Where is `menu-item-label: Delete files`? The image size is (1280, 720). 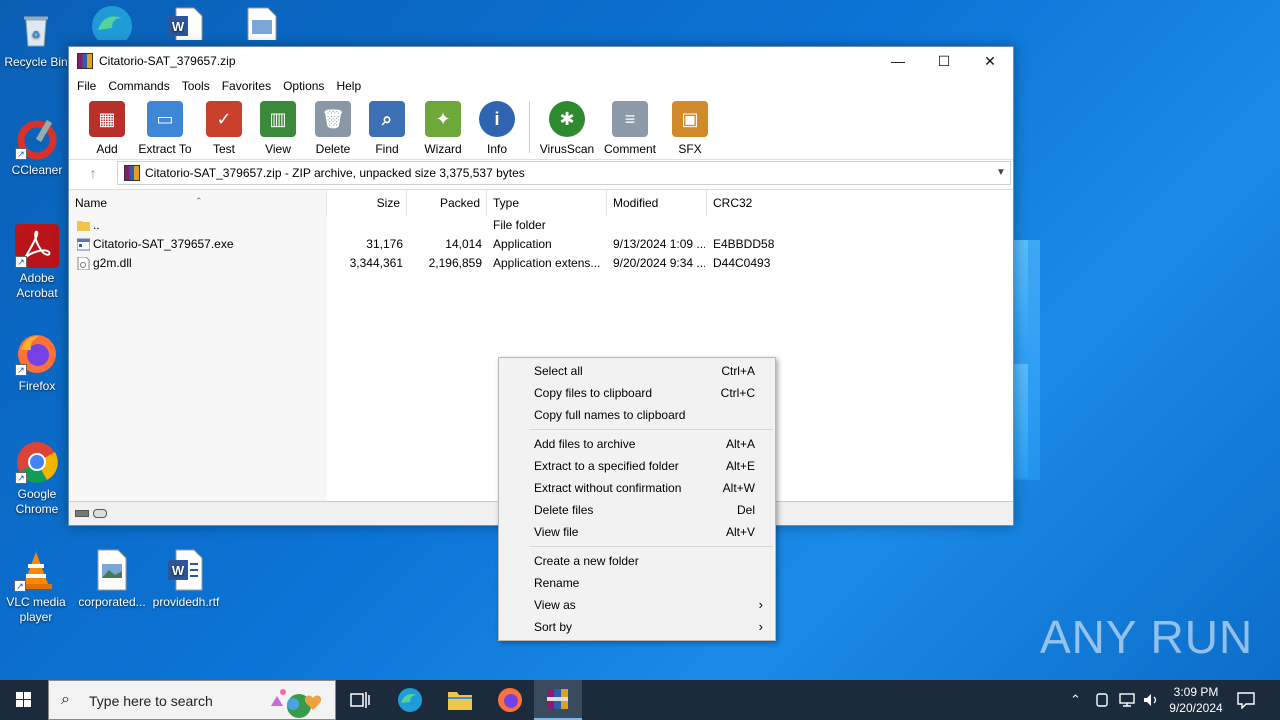
menu-item-label: Delete files is located at coordinates (564, 510).